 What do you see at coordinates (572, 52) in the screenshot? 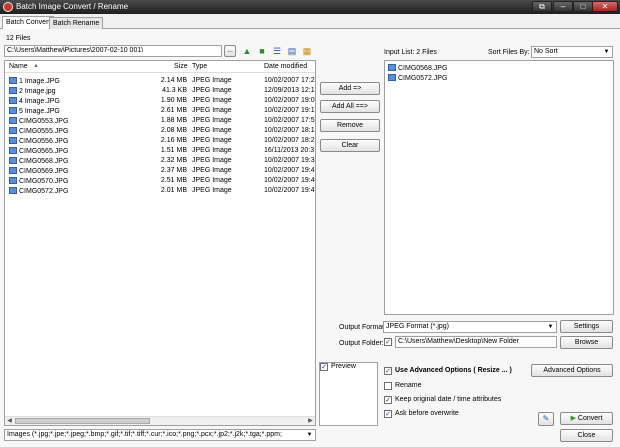
I see `sort-select: No Sort ▼` at bounding box center [572, 52].